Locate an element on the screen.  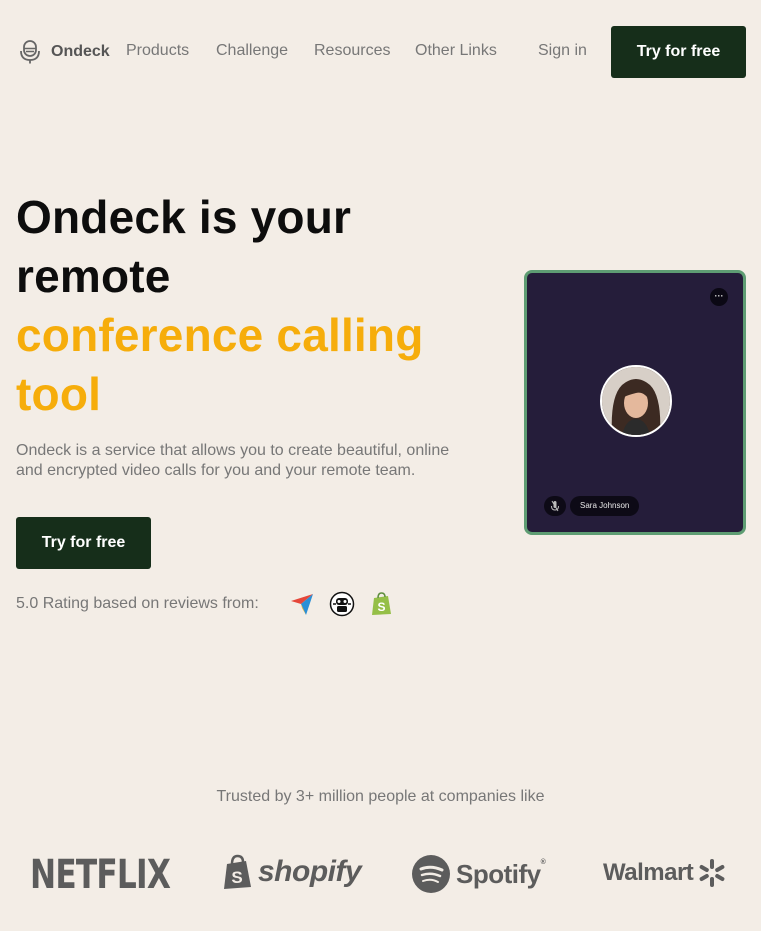
nav-link-challenge: Challenge is located at coordinates (252, 51).